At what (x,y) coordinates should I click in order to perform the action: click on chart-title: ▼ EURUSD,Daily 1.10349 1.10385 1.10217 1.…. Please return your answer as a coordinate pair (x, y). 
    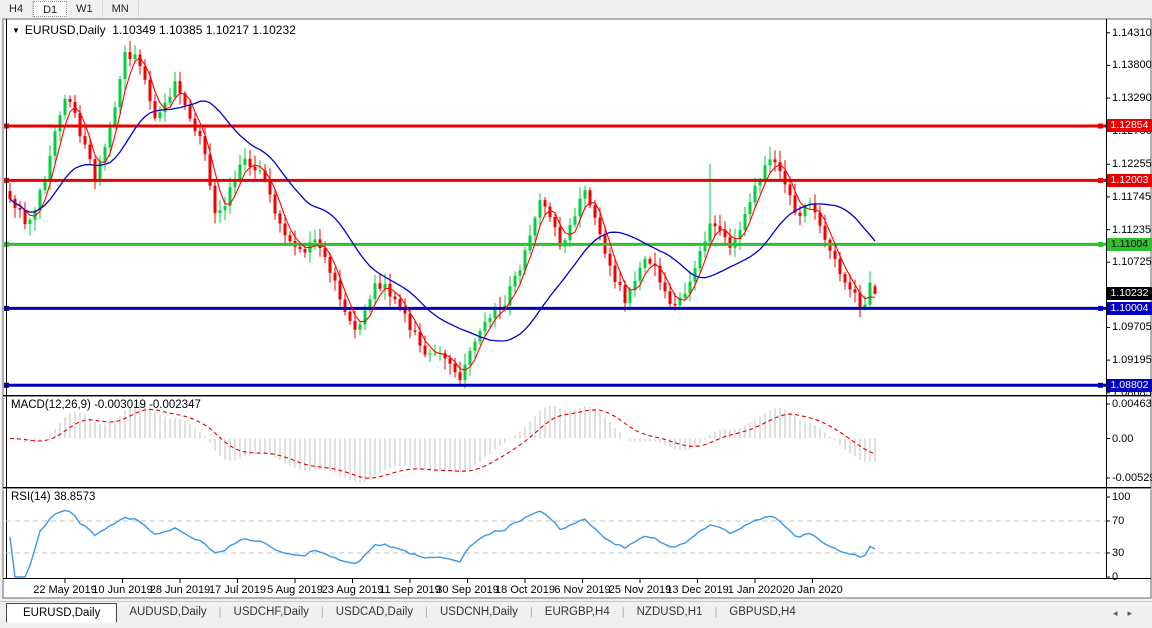
    Looking at the image, I should click on (154, 30).